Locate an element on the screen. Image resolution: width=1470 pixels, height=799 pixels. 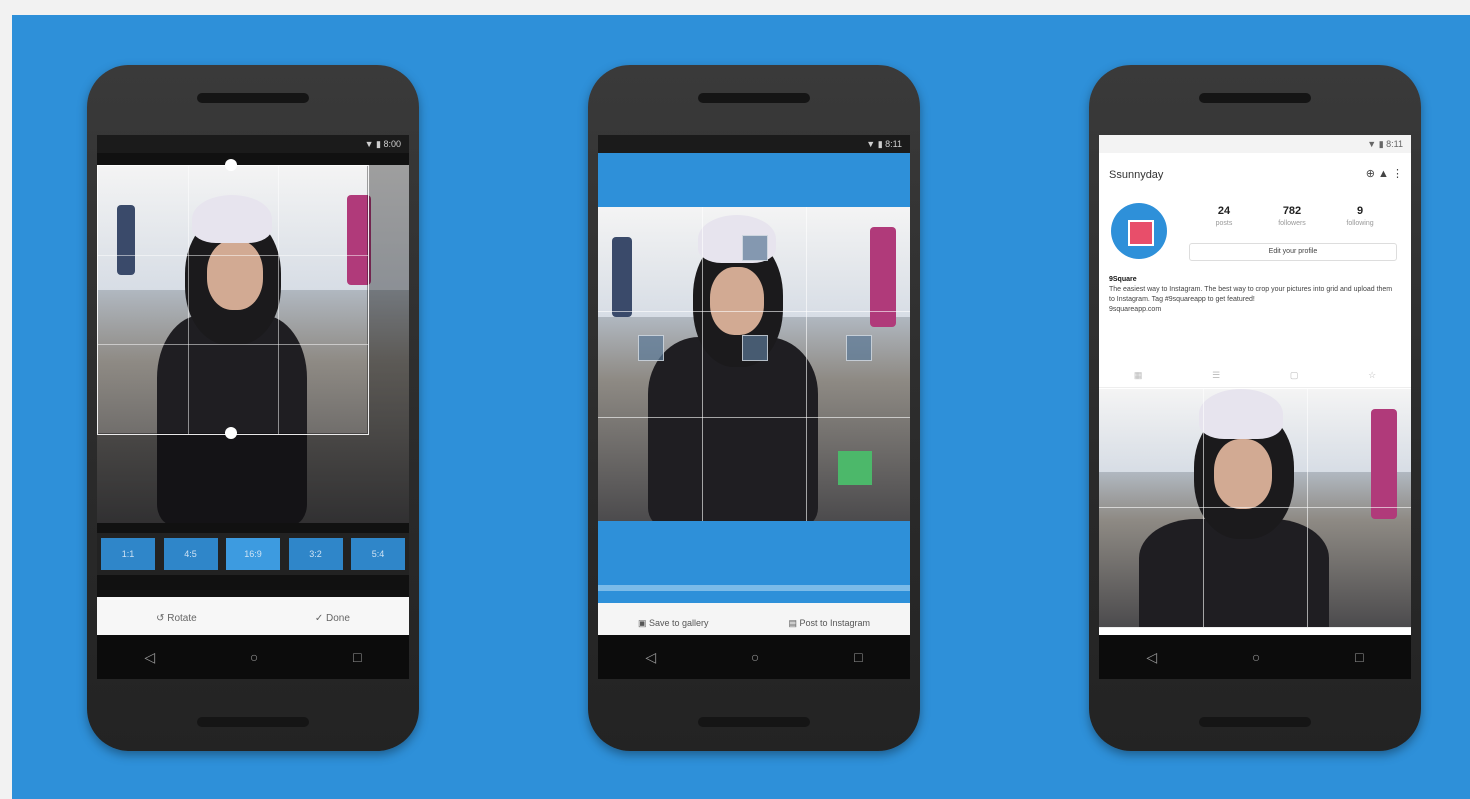
bio-name: 9Square is located at coordinates (1123, 279).